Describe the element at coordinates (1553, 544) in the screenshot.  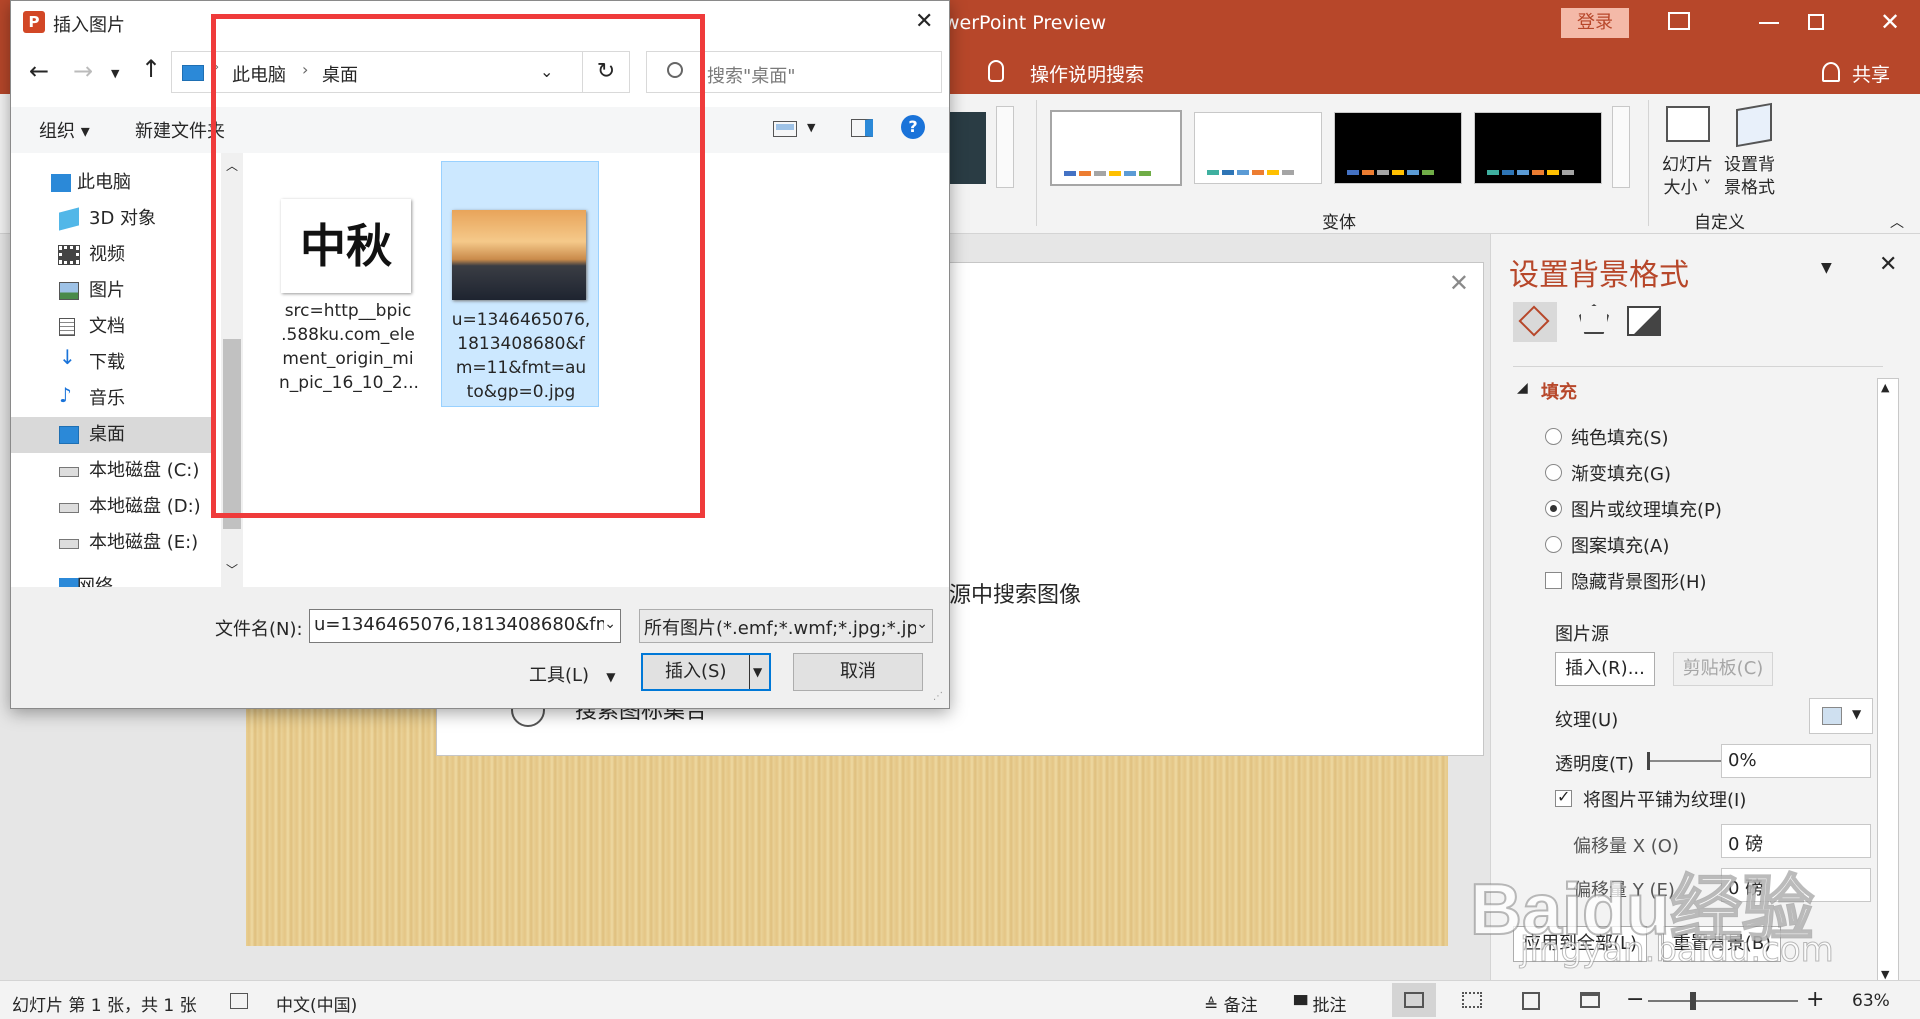
I see `pattern-fill-radio` at that location.